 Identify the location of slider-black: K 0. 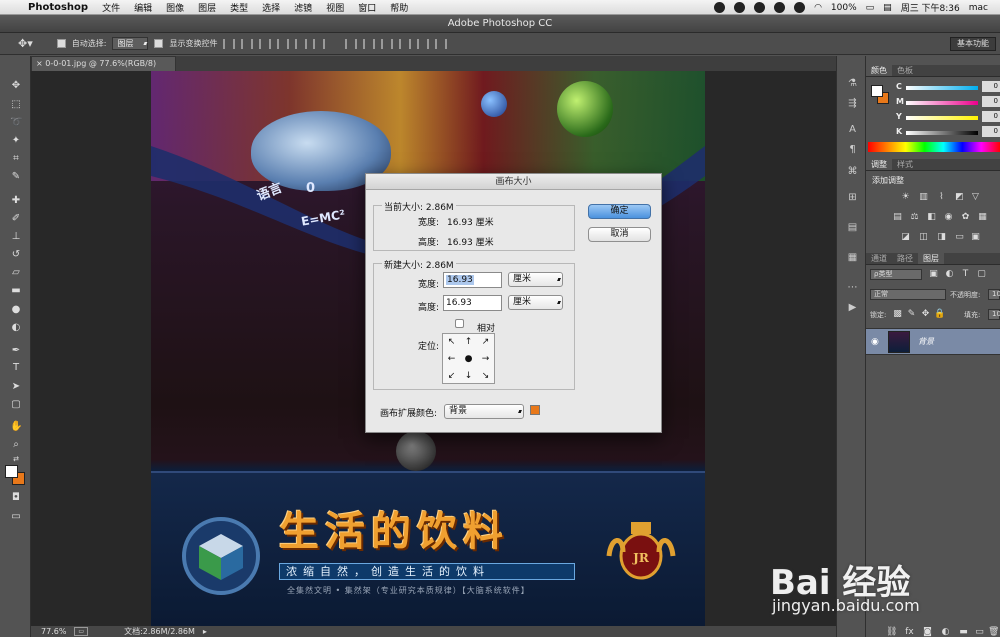
(948, 132).